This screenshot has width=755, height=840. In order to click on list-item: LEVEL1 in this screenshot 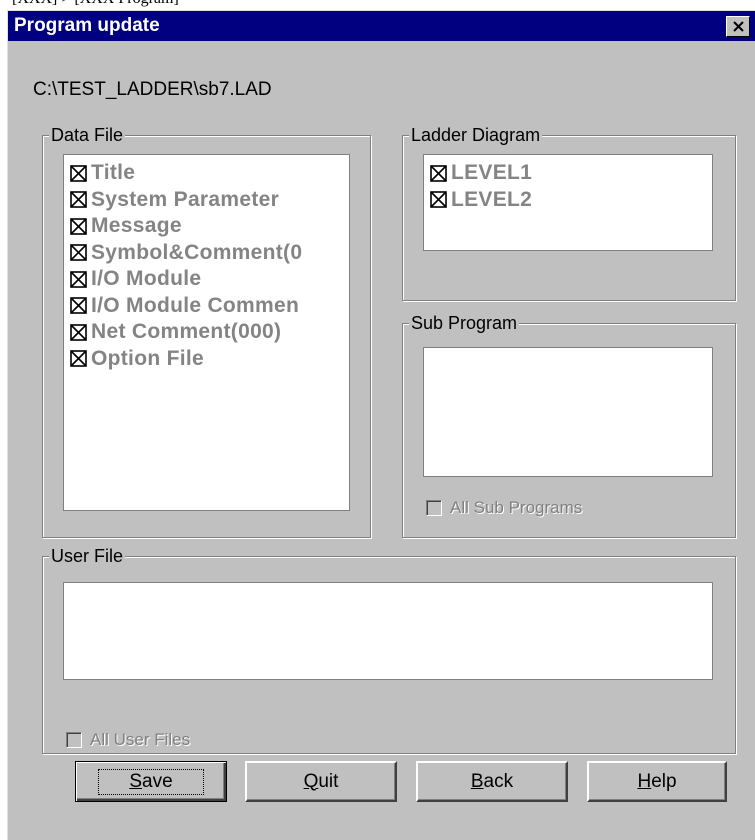, I will do `click(571, 173)`.